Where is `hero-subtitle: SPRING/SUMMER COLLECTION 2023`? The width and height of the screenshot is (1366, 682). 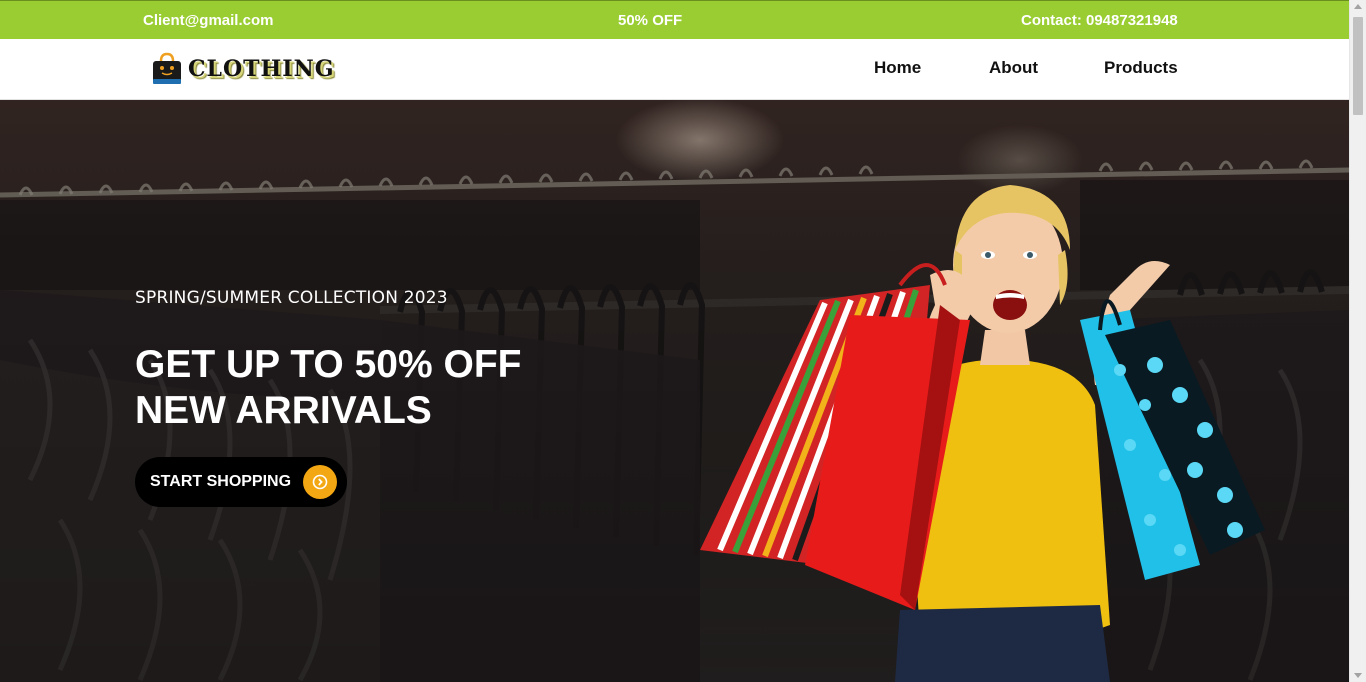
hero-subtitle: SPRING/SUMMER COLLECTION 2023 is located at coordinates (291, 298).